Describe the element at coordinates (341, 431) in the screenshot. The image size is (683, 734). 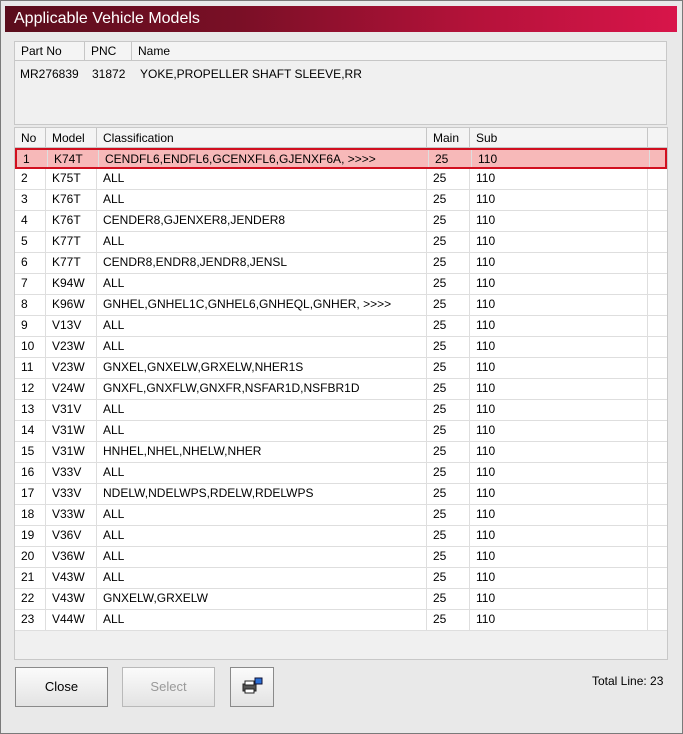
I see `table-row: 14 V31W ALL 25 110` at that location.